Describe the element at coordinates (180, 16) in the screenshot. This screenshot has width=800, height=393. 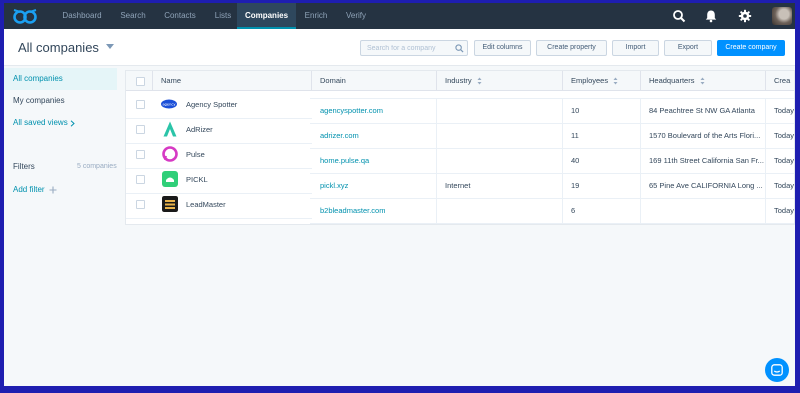
I see `nav-tab-contacts: Contacts` at that location.